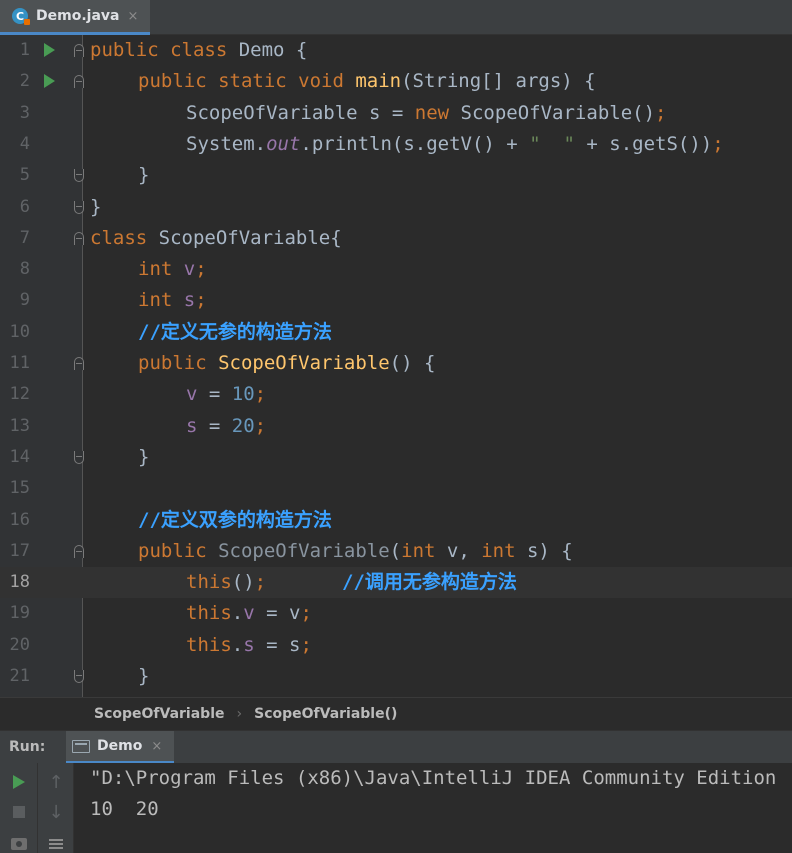  I want to click on play-icon, so click(19, 782).